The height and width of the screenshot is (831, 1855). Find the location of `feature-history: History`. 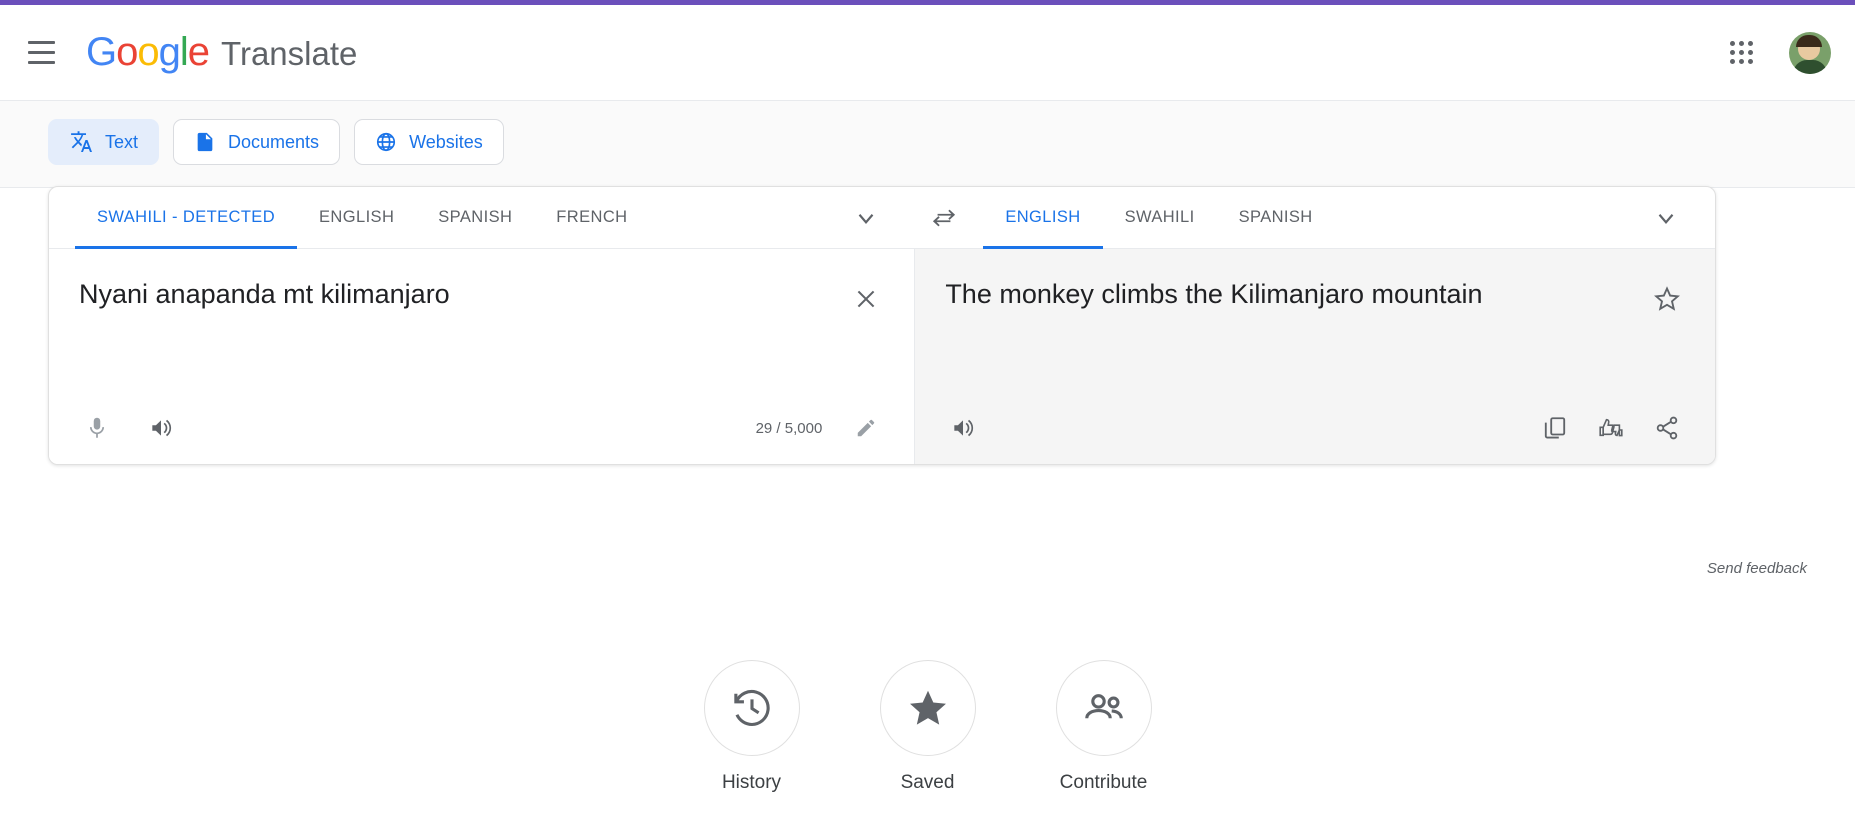

feature-history: History is located at coordinates (751, 727).